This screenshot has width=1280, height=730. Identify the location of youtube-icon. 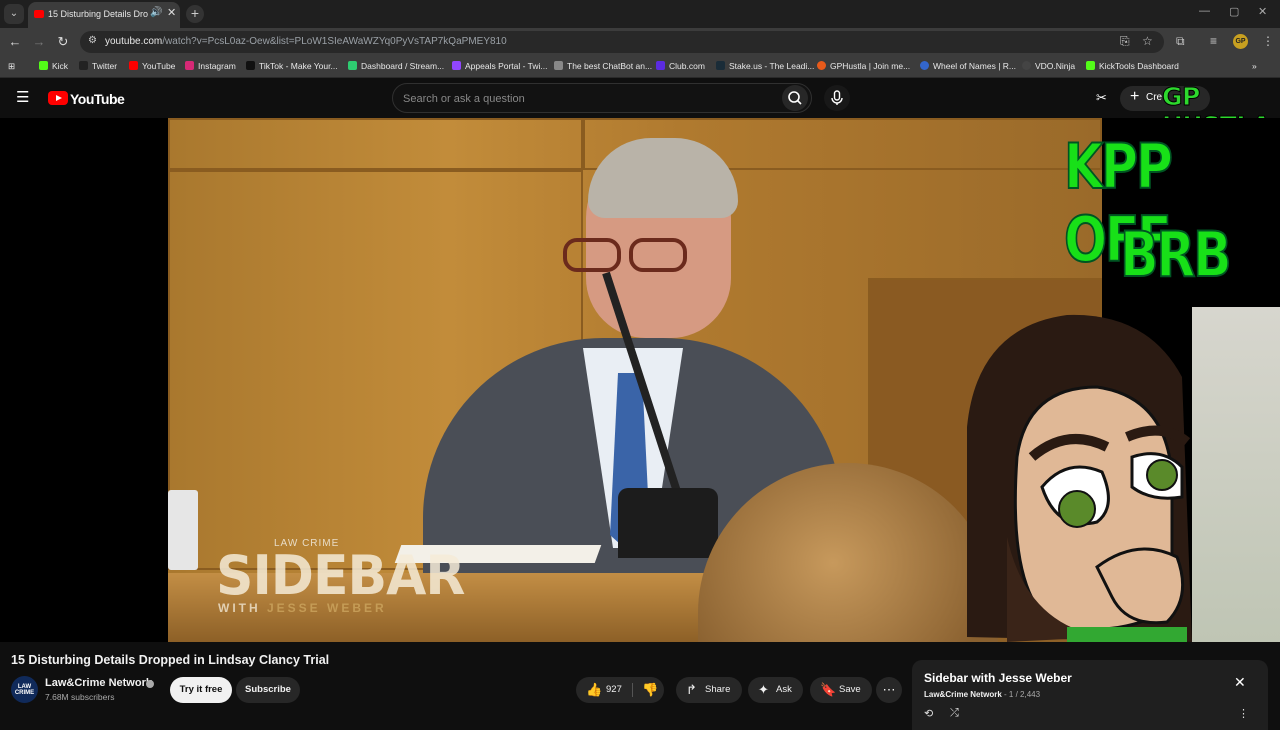
(133, 65).